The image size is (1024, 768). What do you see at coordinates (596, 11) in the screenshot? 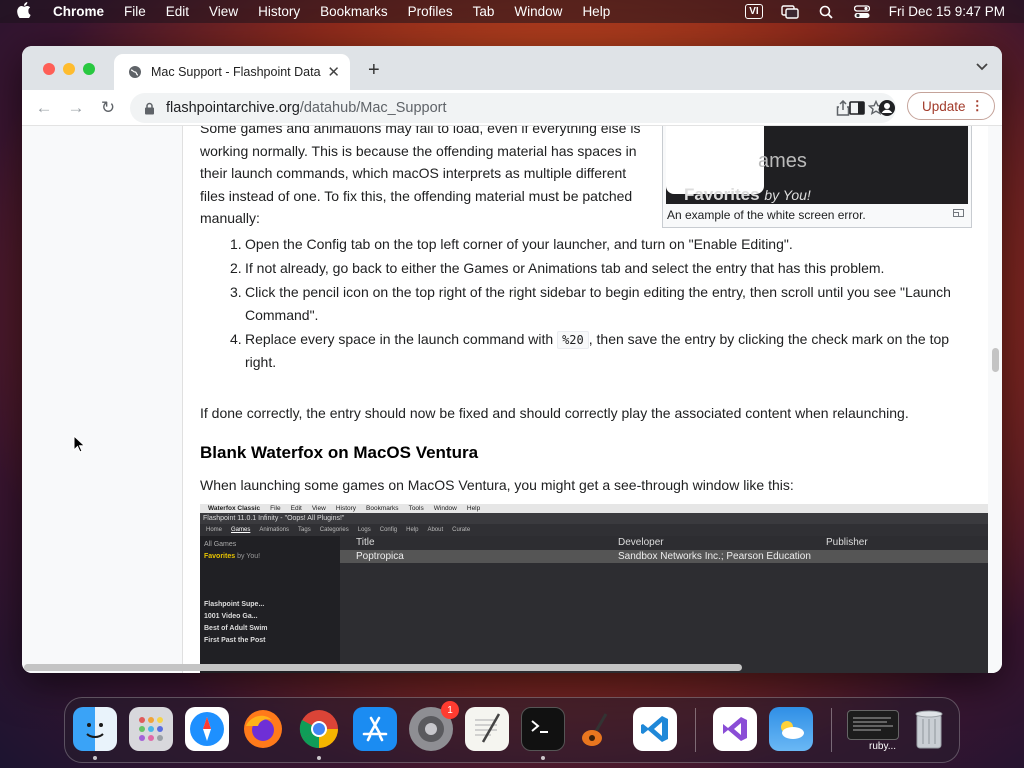
I see `menu-help: Help` at bounding box center [596, 11].